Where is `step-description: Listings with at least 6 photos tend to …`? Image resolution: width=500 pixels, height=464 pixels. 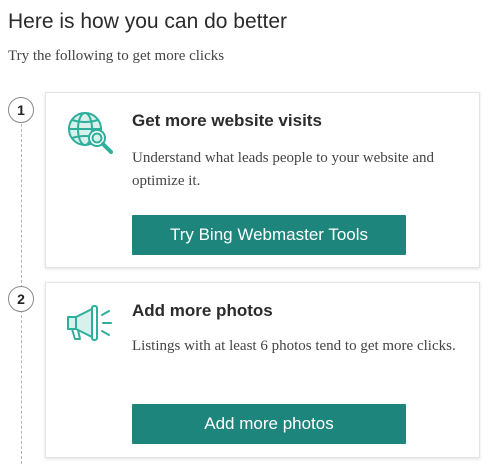
step-description: Listings with at least 6 photos tend to … is located at coordinates (294, 346).